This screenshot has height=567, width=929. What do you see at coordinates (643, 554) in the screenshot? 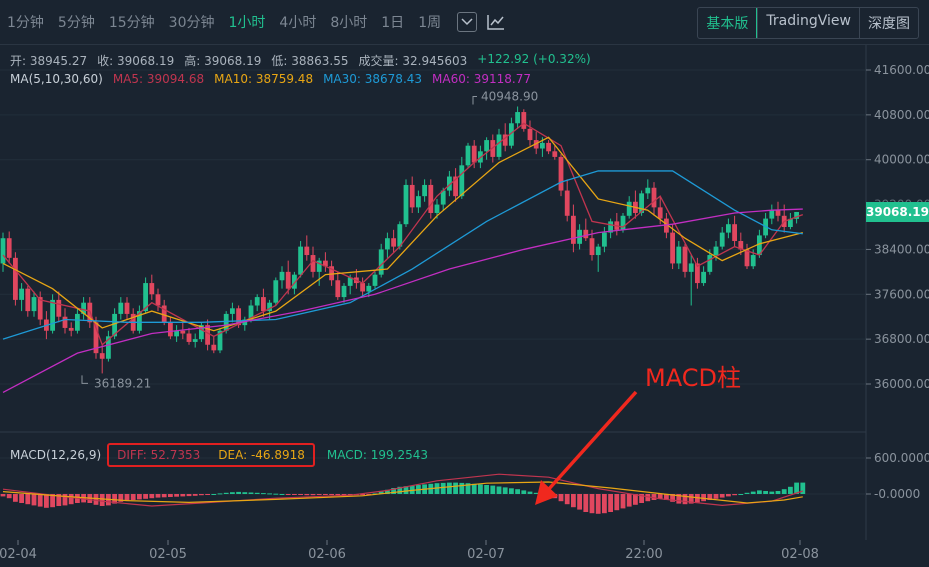
I see `time-tick-label: 22:00` at bounding box center [643, 554].